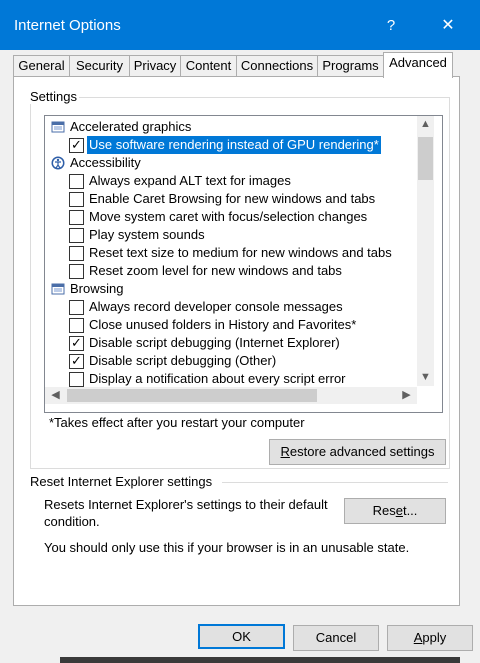 The height and width of the screenshot is (663, 480). I want to click on window-title: Internet Options, so click(67, 25).